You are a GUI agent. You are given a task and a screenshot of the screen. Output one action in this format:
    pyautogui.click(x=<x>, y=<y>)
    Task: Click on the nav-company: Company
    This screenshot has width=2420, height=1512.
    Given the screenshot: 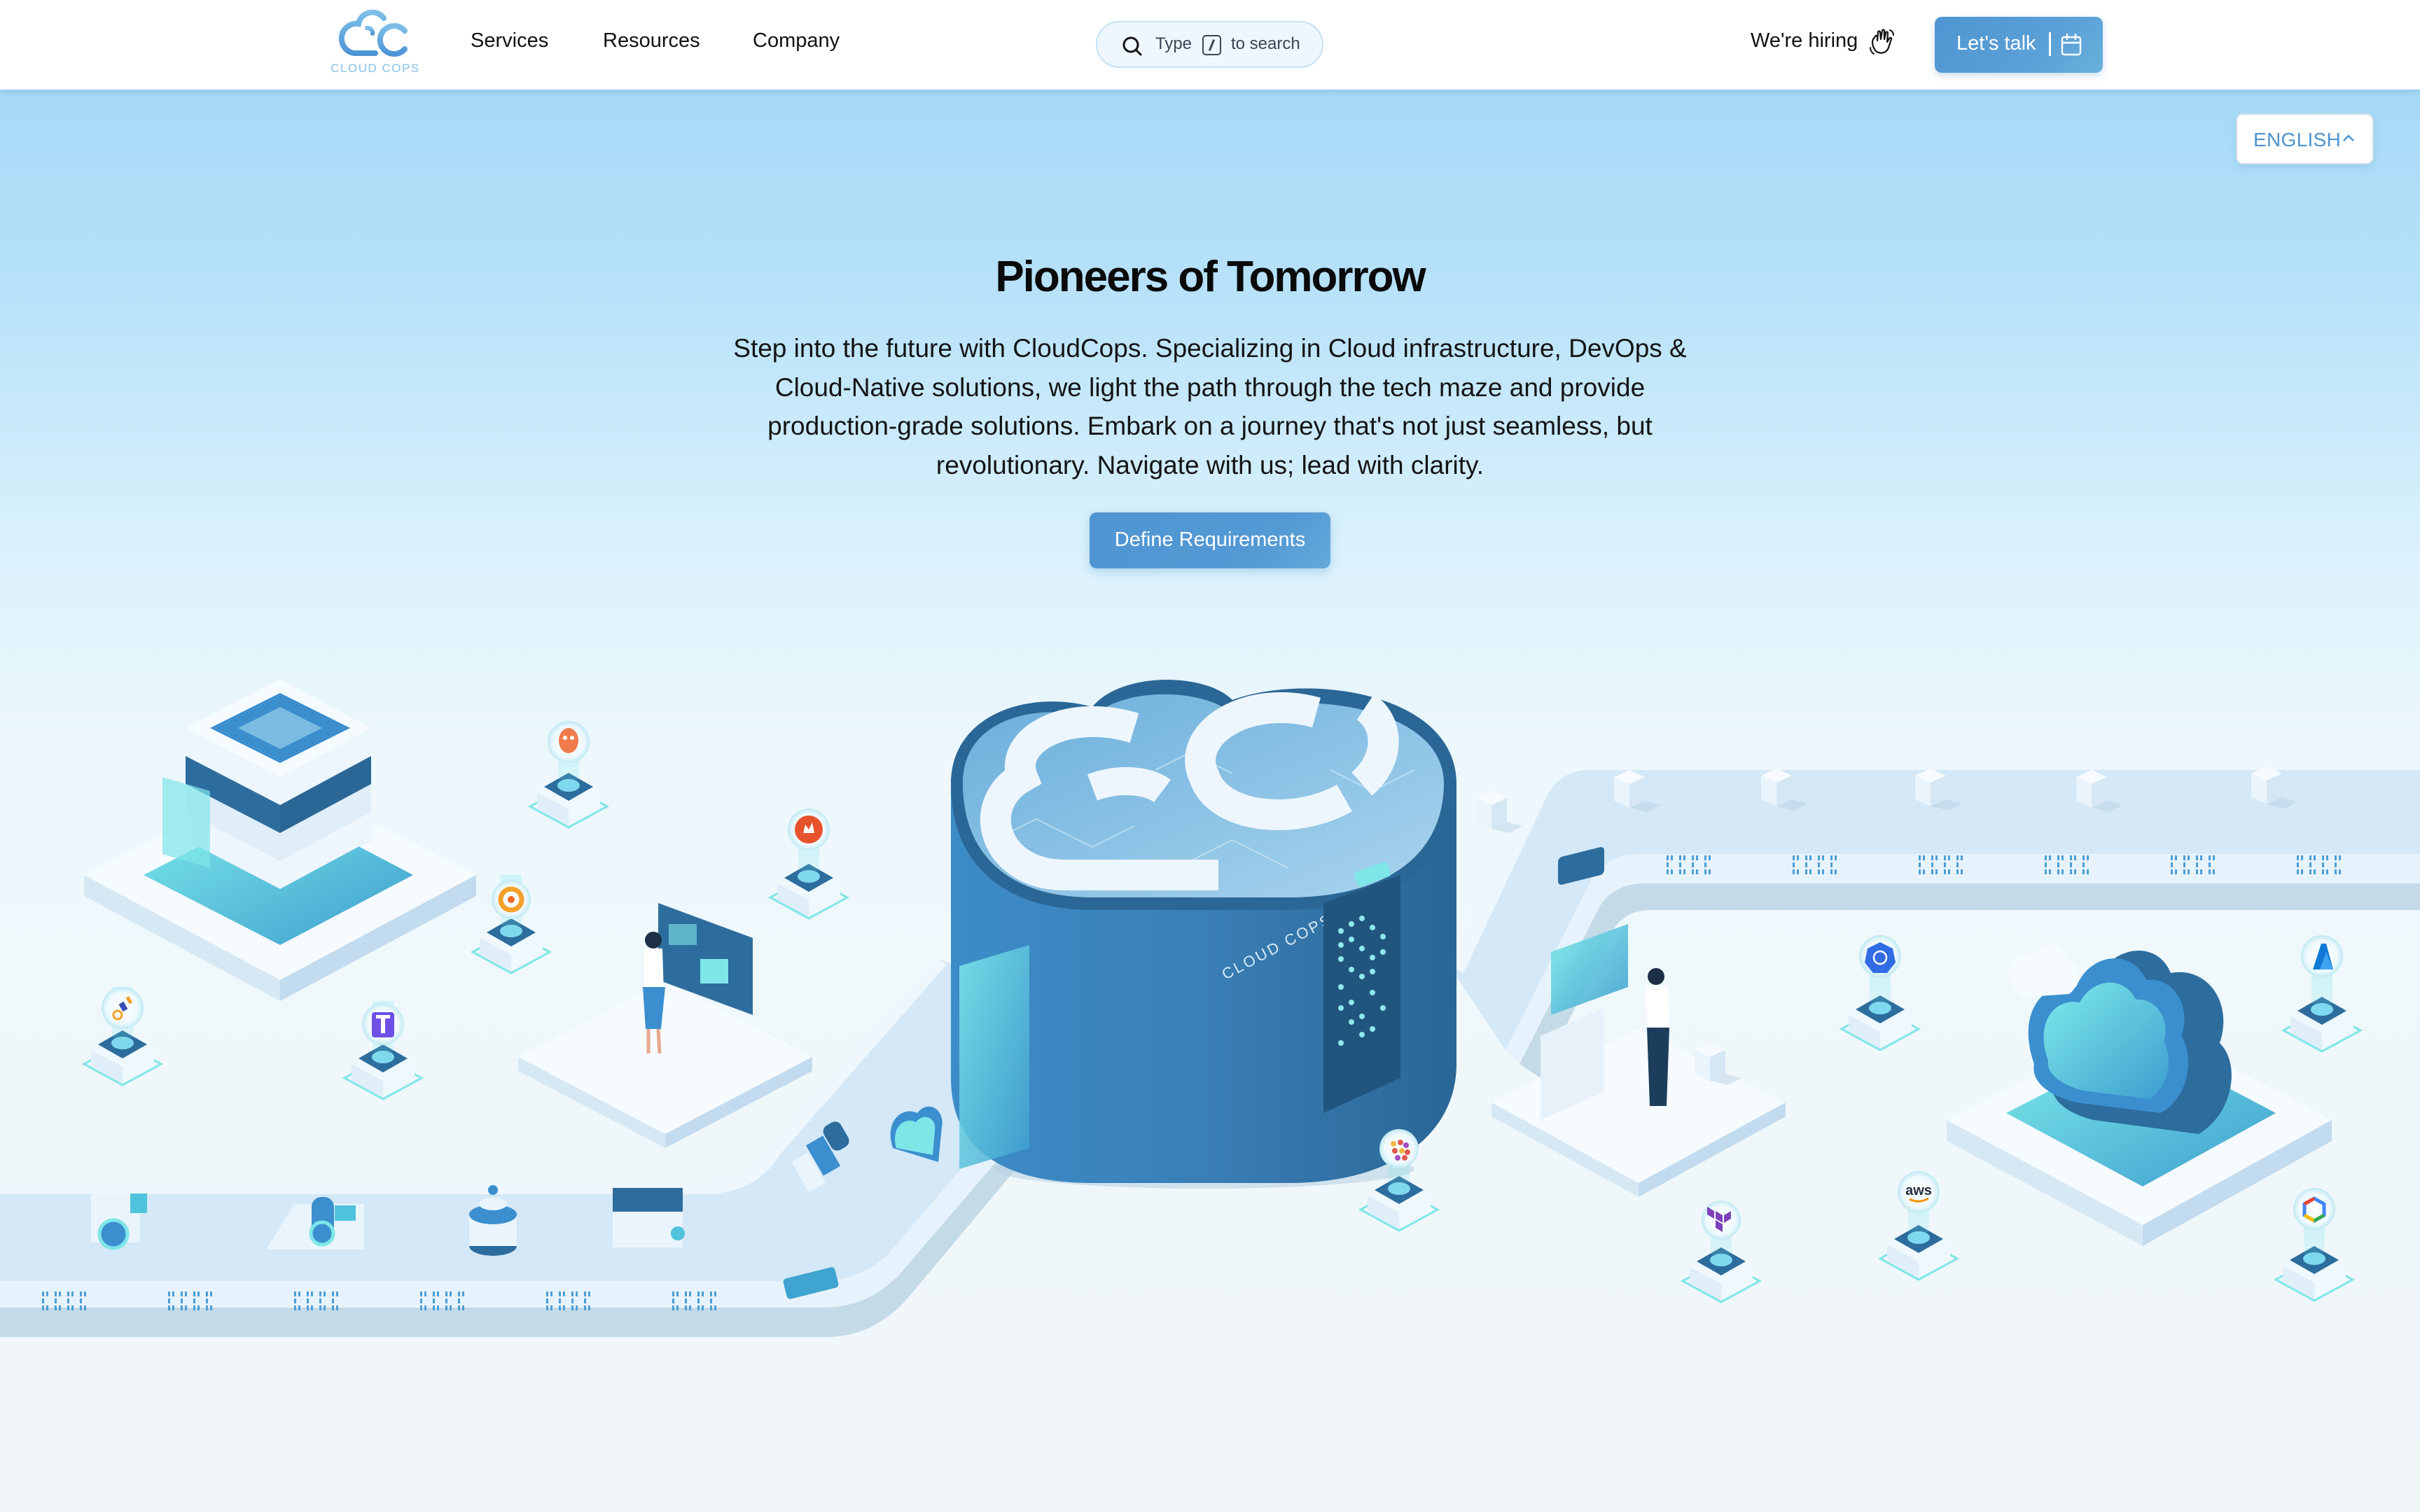 What is the action you would take?
    pyautogui.click(x=796, y=40)
    